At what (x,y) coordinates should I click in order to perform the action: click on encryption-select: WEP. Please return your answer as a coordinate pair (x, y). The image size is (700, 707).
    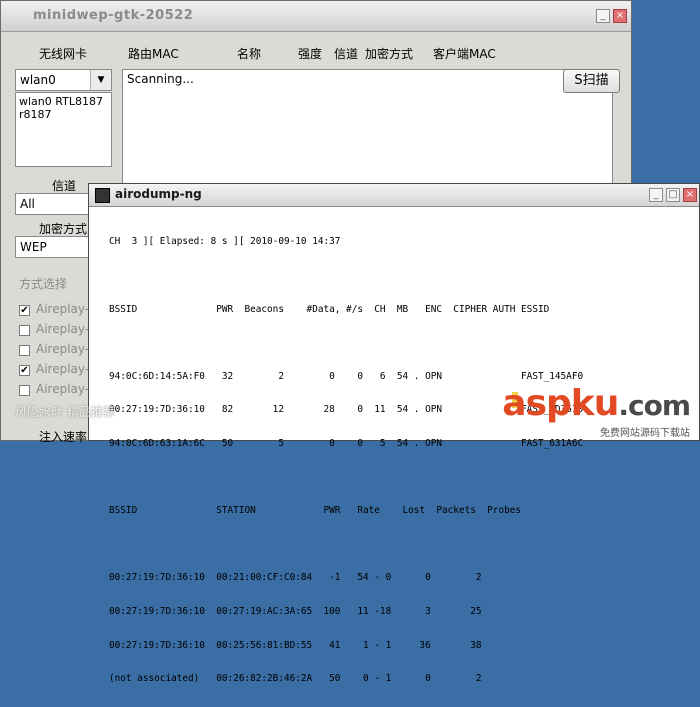
    Looking at the image, I should click on (55, 247).